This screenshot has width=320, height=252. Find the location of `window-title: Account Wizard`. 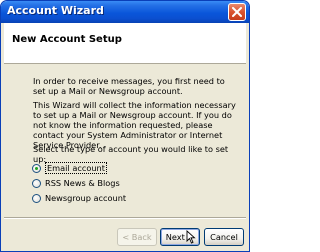

window-title: Account Wizard is located at coordinates (55, 10).